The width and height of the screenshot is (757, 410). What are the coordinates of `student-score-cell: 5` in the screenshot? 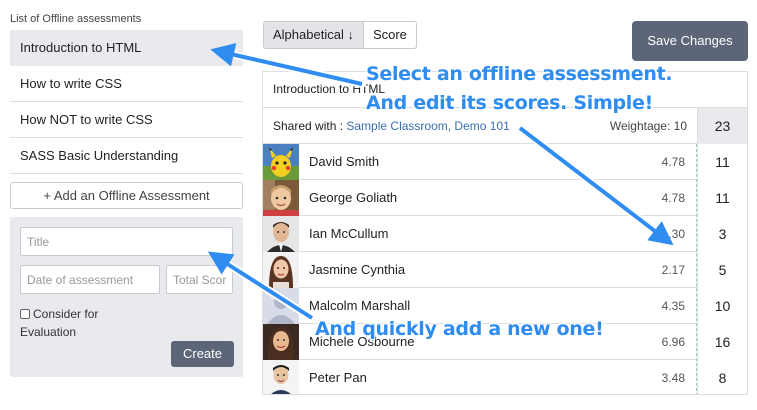 It's located at (722, 270).